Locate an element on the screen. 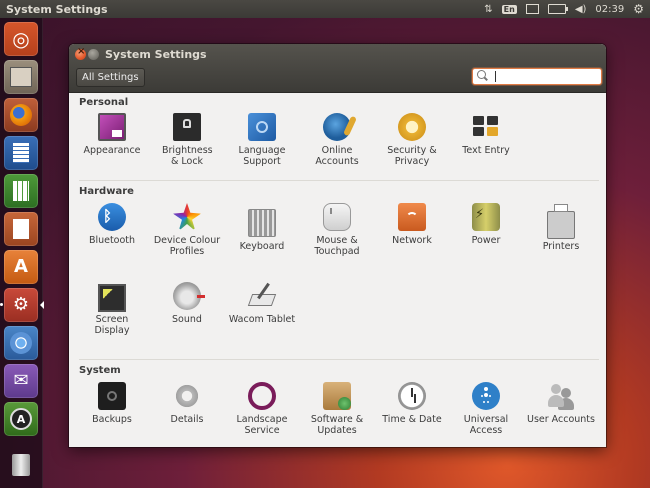 This screenshot has height=488, width=650. settings-item-device-colour-profiles: Device Colour Profiles is located at coordinates (187, 230).